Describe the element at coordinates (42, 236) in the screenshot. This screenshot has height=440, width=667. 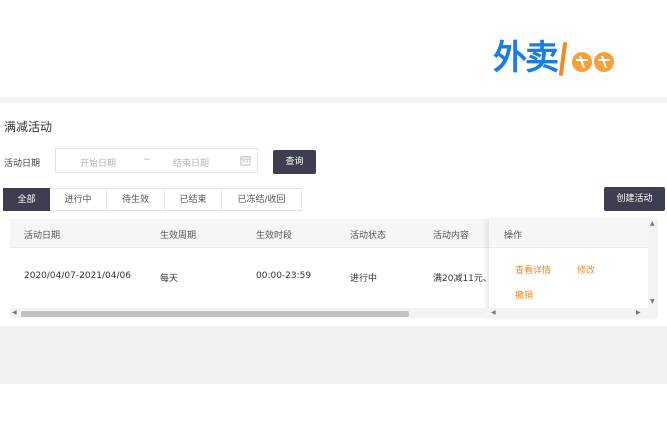
I see `col-date: 活动日期` at that location.